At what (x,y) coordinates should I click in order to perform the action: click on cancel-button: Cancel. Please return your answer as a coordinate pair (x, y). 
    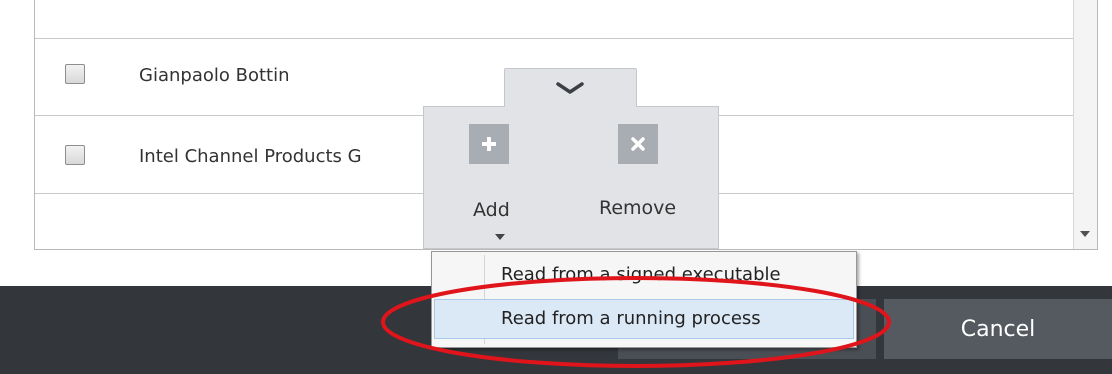
    Looking at the image, I should click on (998, 329).